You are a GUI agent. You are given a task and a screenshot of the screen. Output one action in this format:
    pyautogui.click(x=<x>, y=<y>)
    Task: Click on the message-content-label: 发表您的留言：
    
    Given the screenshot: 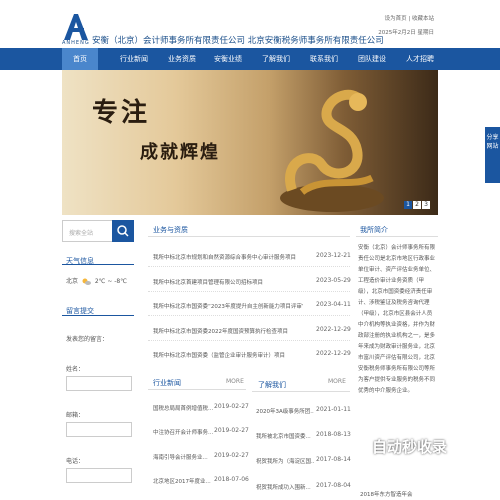 What is the action you would take?
    pyautogui.click(x=87, y=339)
    